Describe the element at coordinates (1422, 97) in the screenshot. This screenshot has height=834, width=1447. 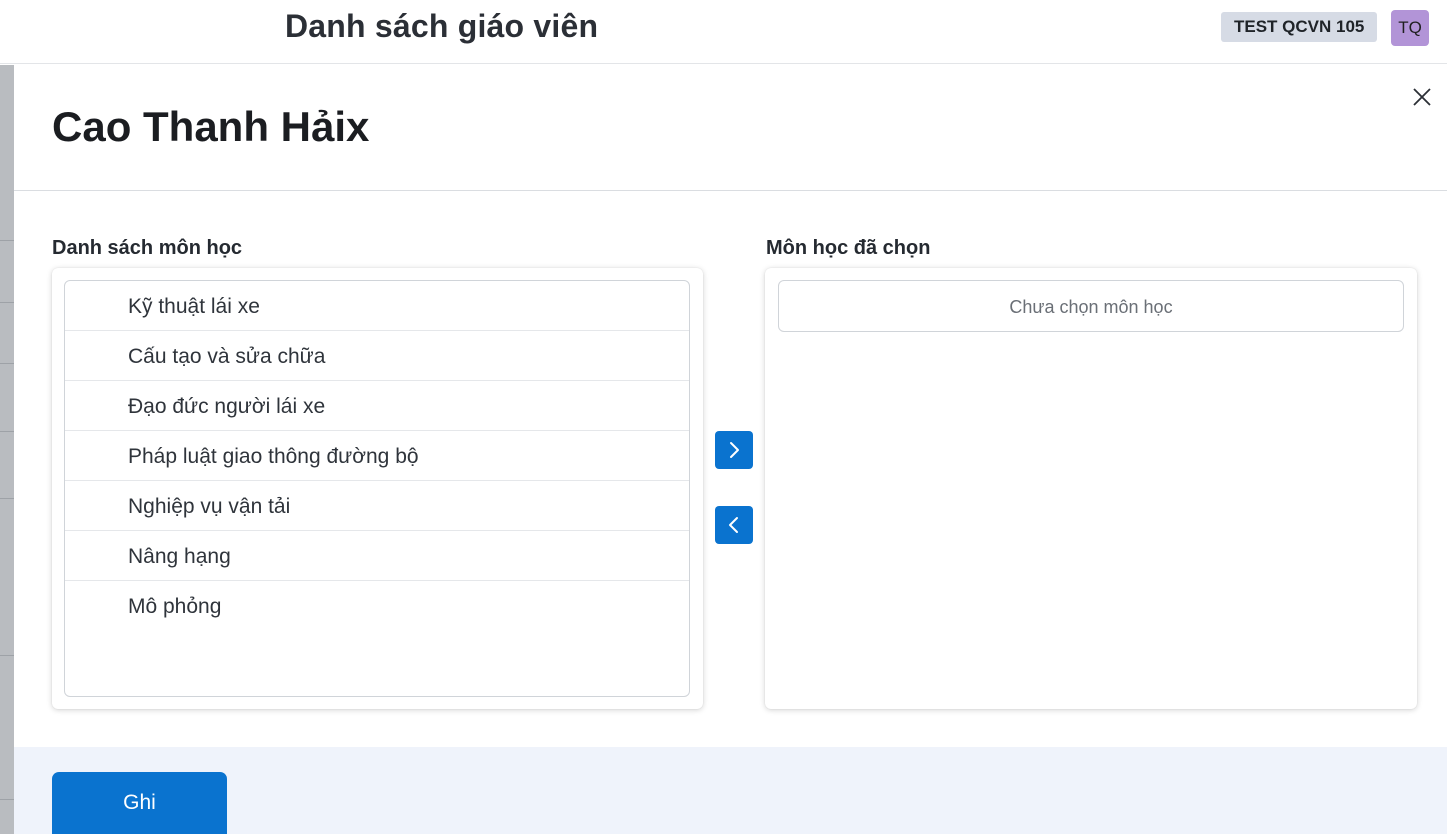
I see `close-icon` at that location.